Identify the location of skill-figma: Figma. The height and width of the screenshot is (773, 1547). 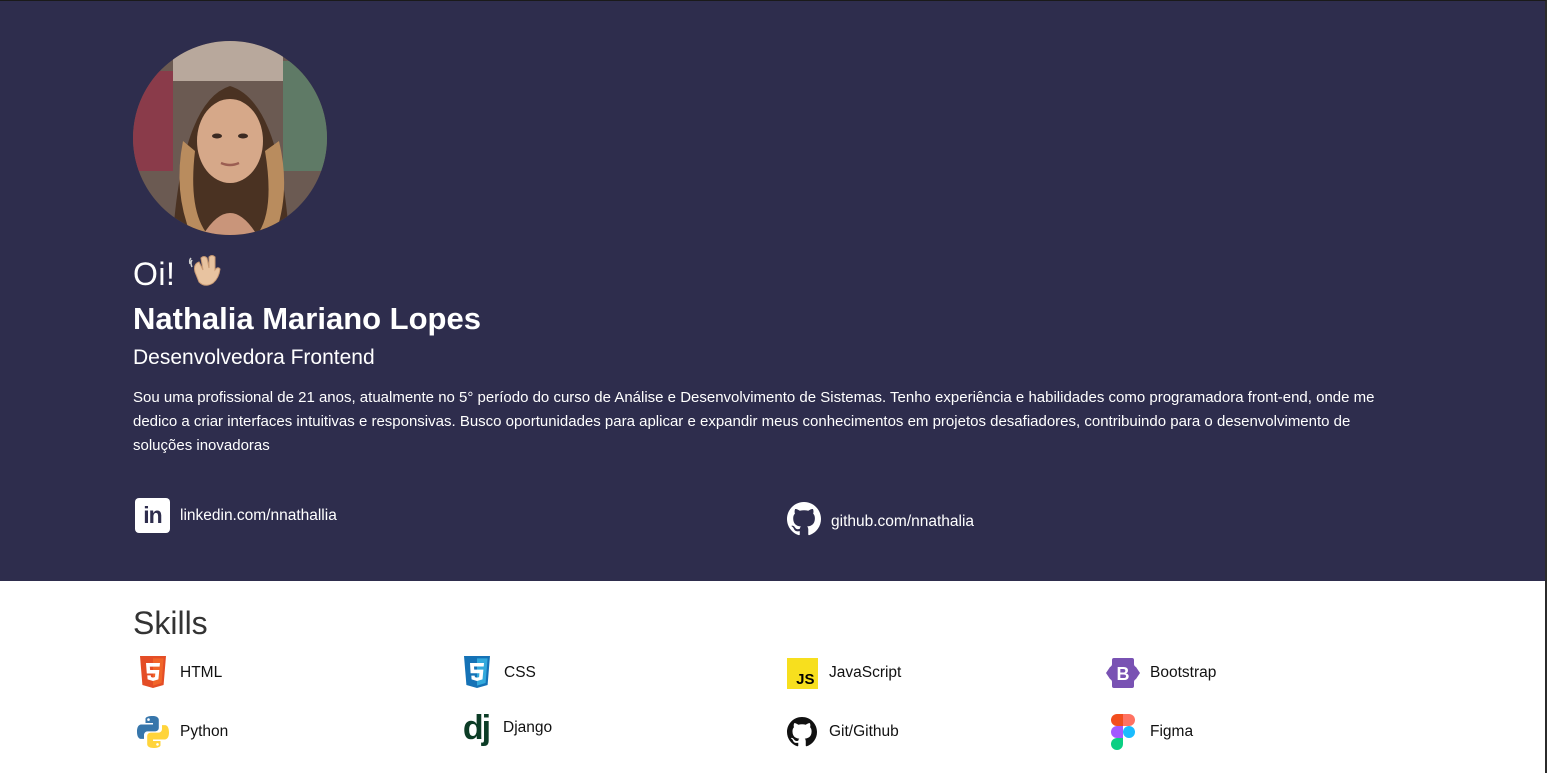
(1150, 732).